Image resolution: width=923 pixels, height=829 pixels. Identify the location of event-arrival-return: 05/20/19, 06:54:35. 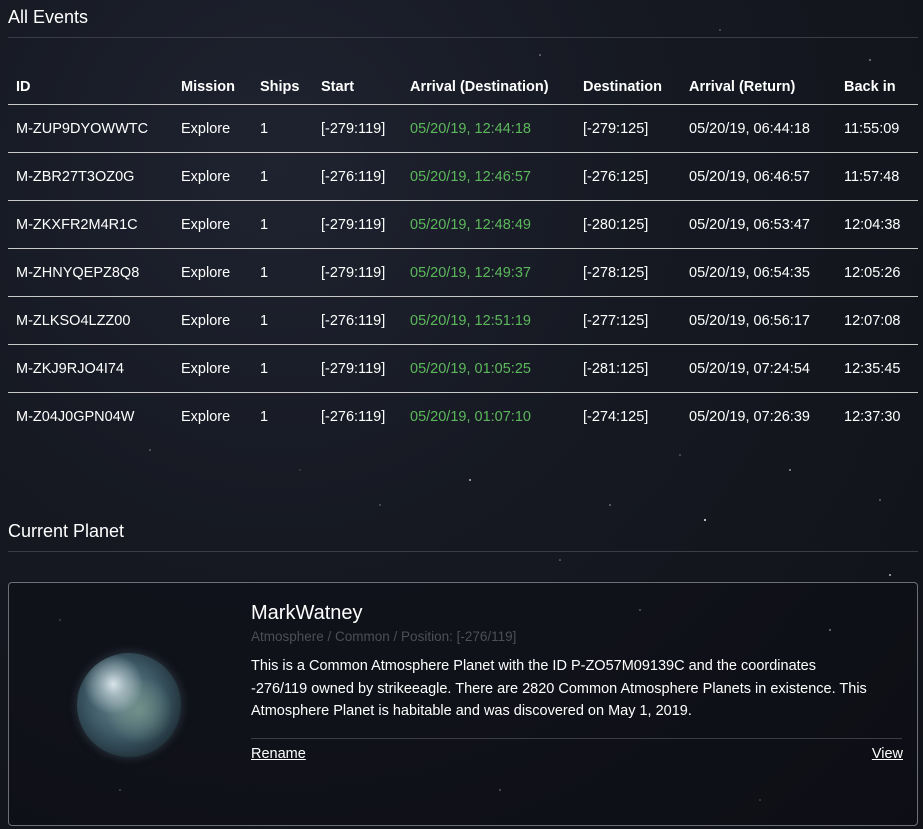
(758, 272).